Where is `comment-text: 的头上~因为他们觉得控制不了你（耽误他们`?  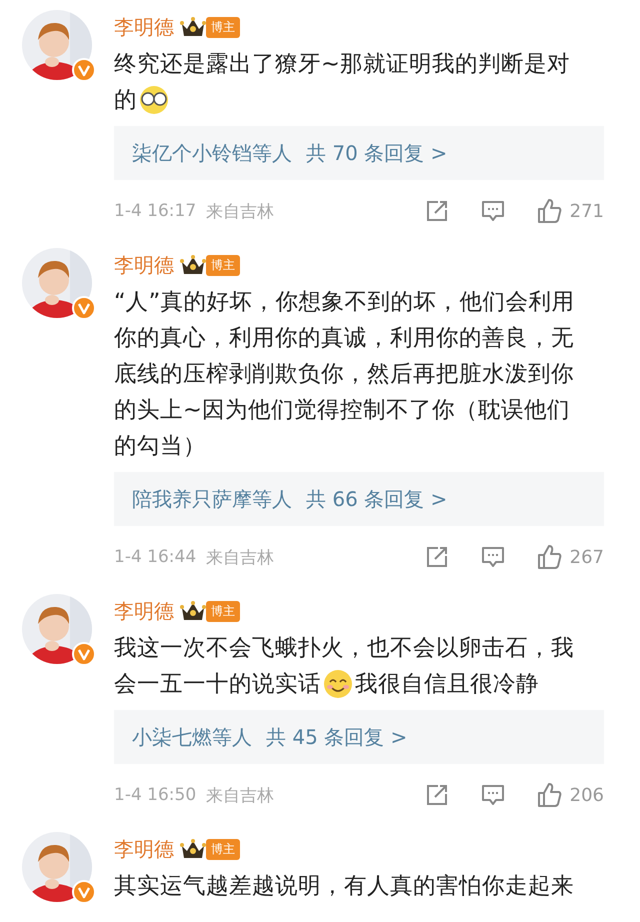
comment-text: 的头上~因为他们觉得控制不了你（耽误他们 is located at coordinates (342, 410).